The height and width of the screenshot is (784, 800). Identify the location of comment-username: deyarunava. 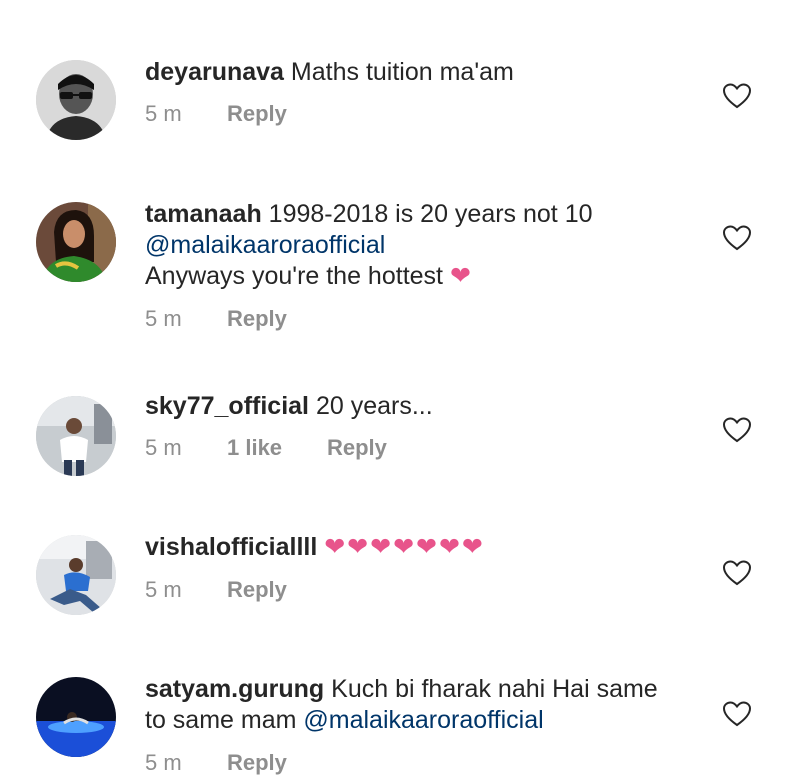
(214, 72).